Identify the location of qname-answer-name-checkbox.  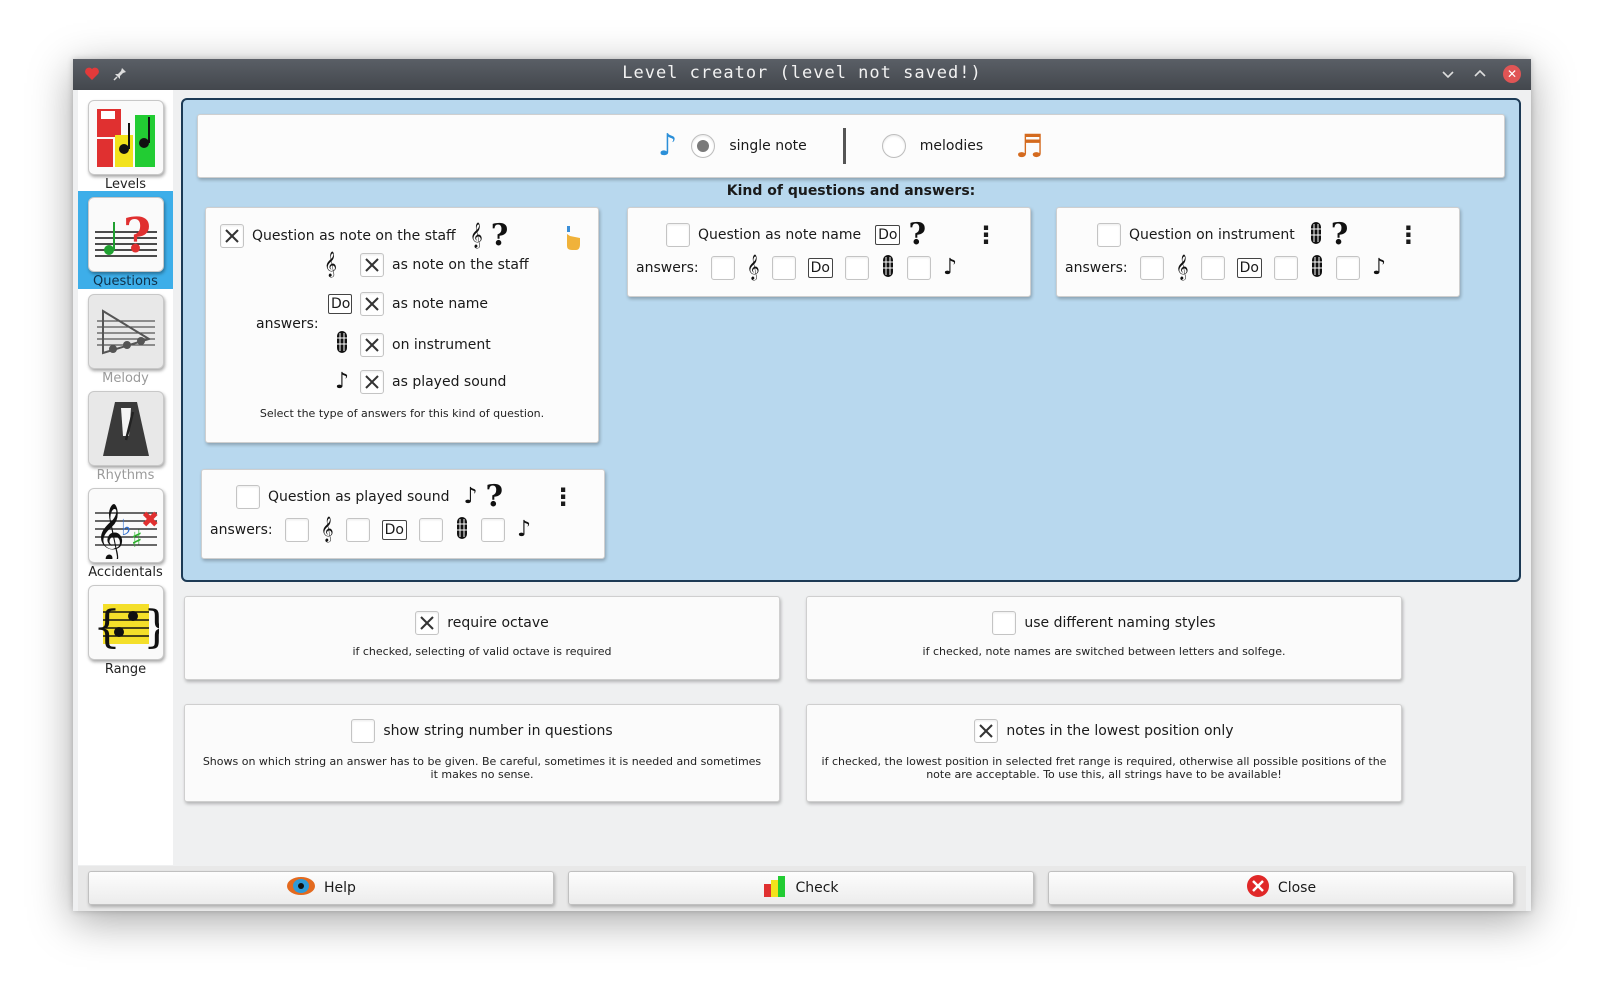
(783, 268).